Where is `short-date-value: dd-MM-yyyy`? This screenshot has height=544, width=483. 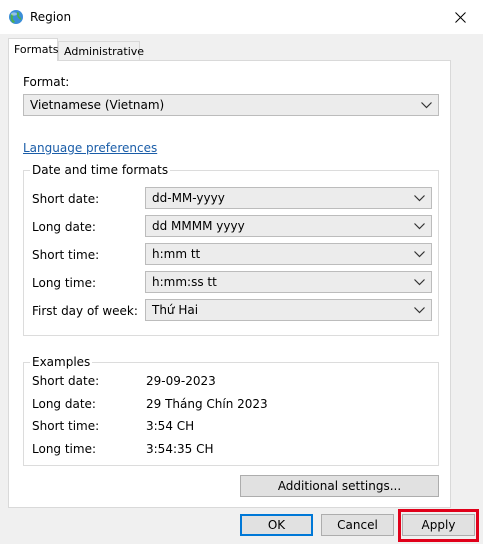
short-date-value: dd-MM-yyyy is located at coordinates (188, 198).